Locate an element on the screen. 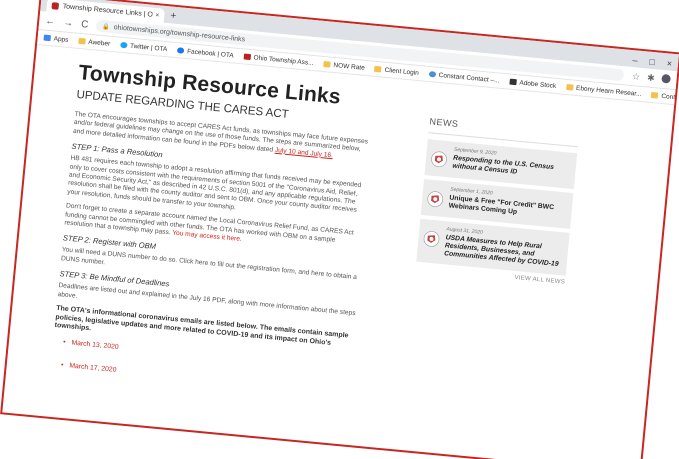 This screenshot has height=459, width=679. bookmark-label: Apps is located at coordinates (61, 39).